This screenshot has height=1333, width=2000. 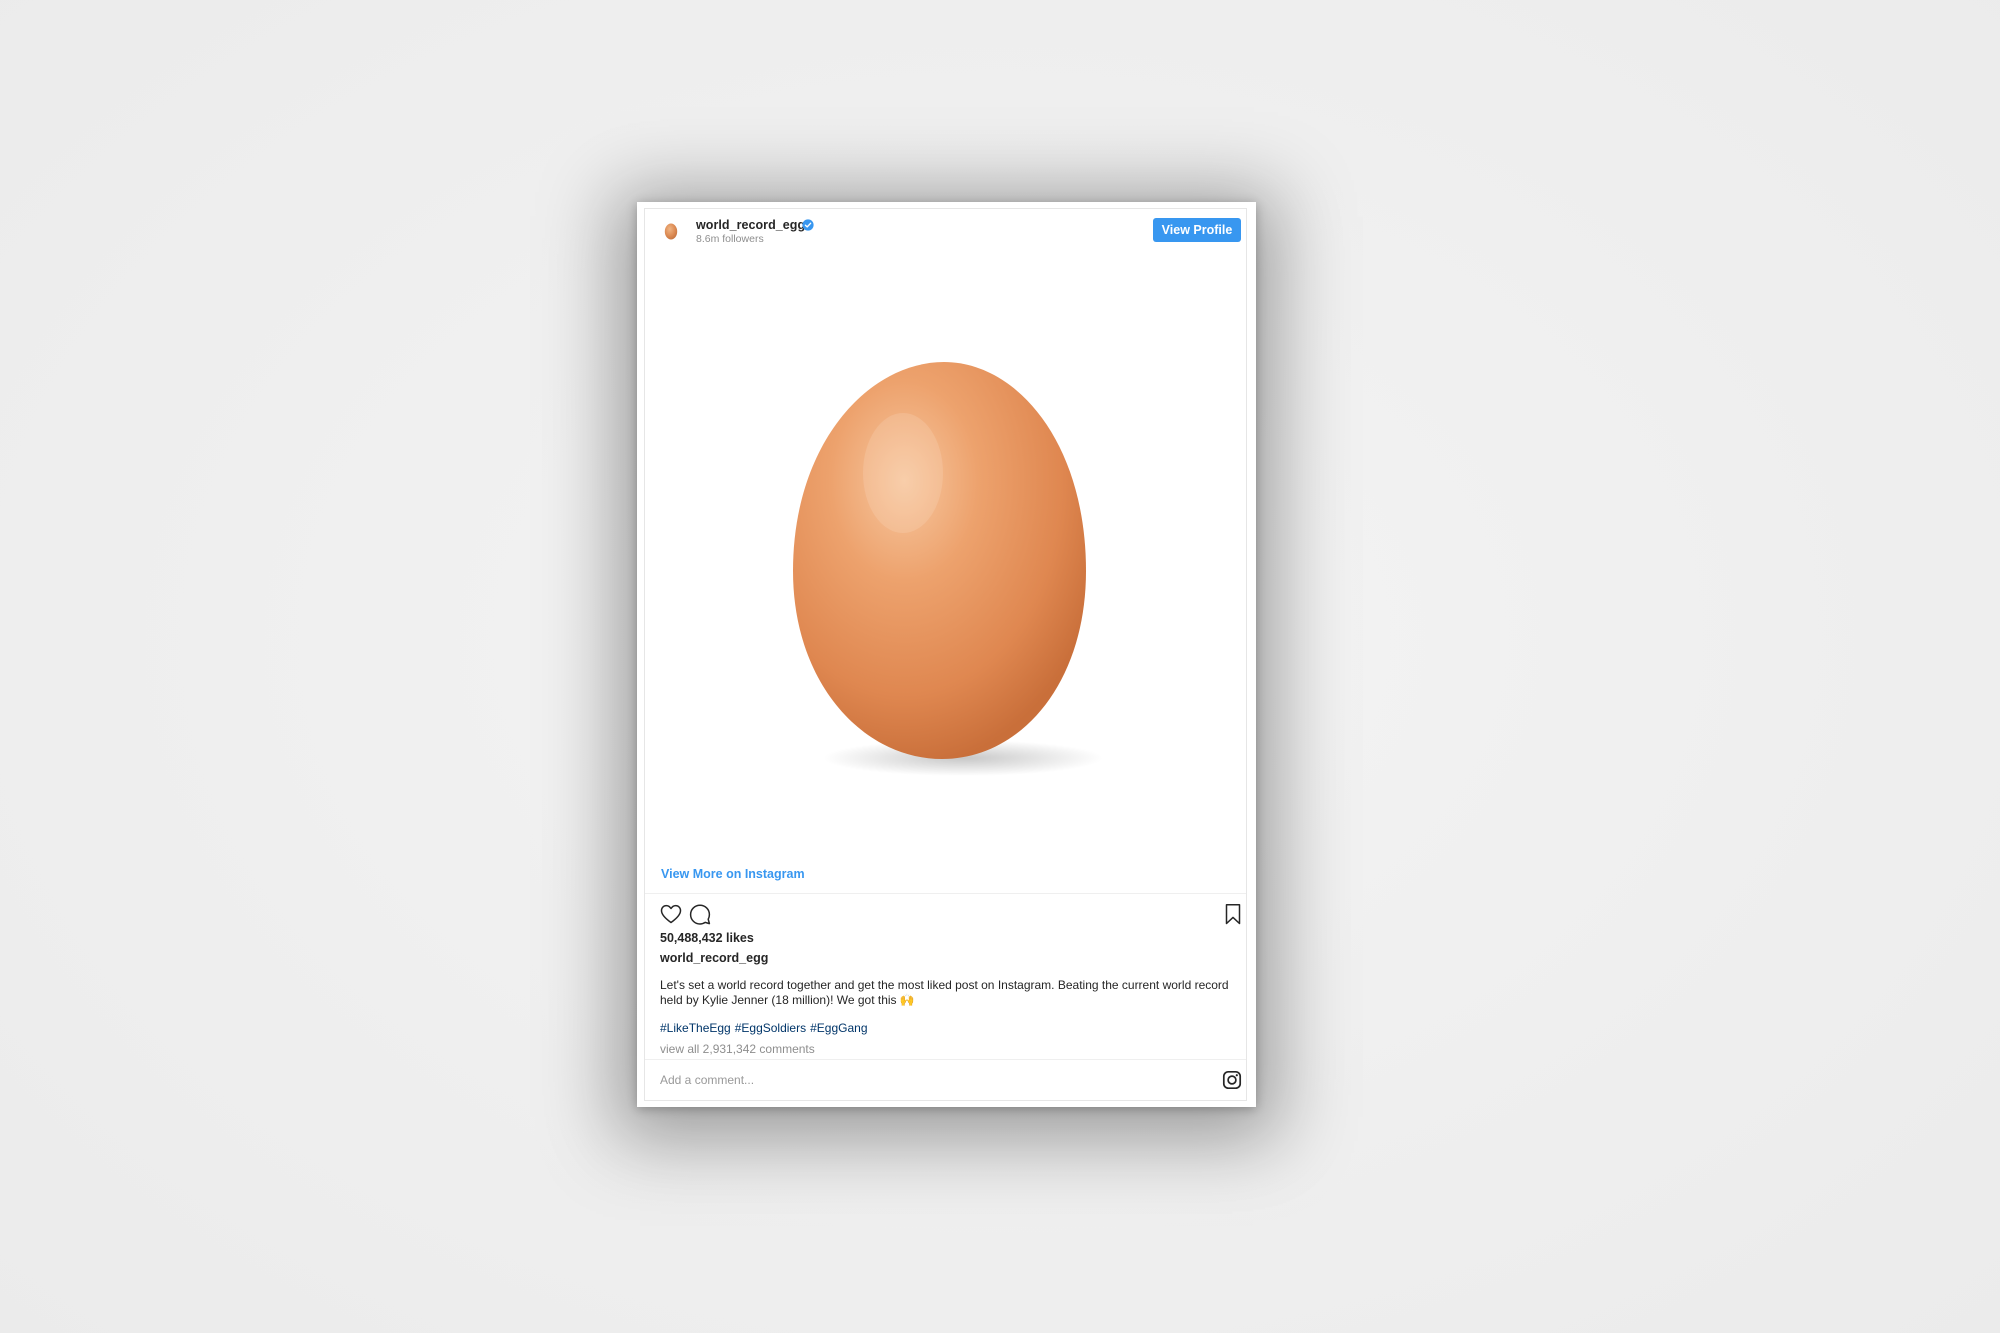 I want to click on hashtag-link: #EggGang, so click(x=838, y=1028).